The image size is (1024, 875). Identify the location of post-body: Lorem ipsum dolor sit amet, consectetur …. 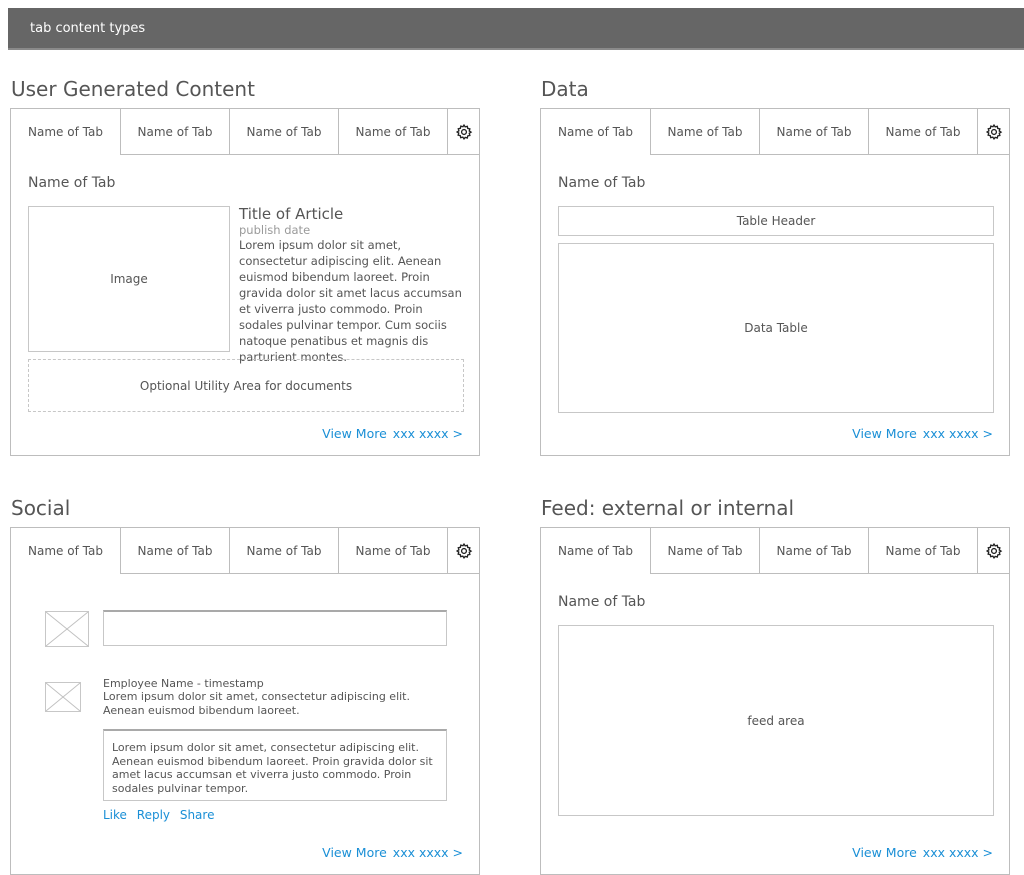
(256, 703).